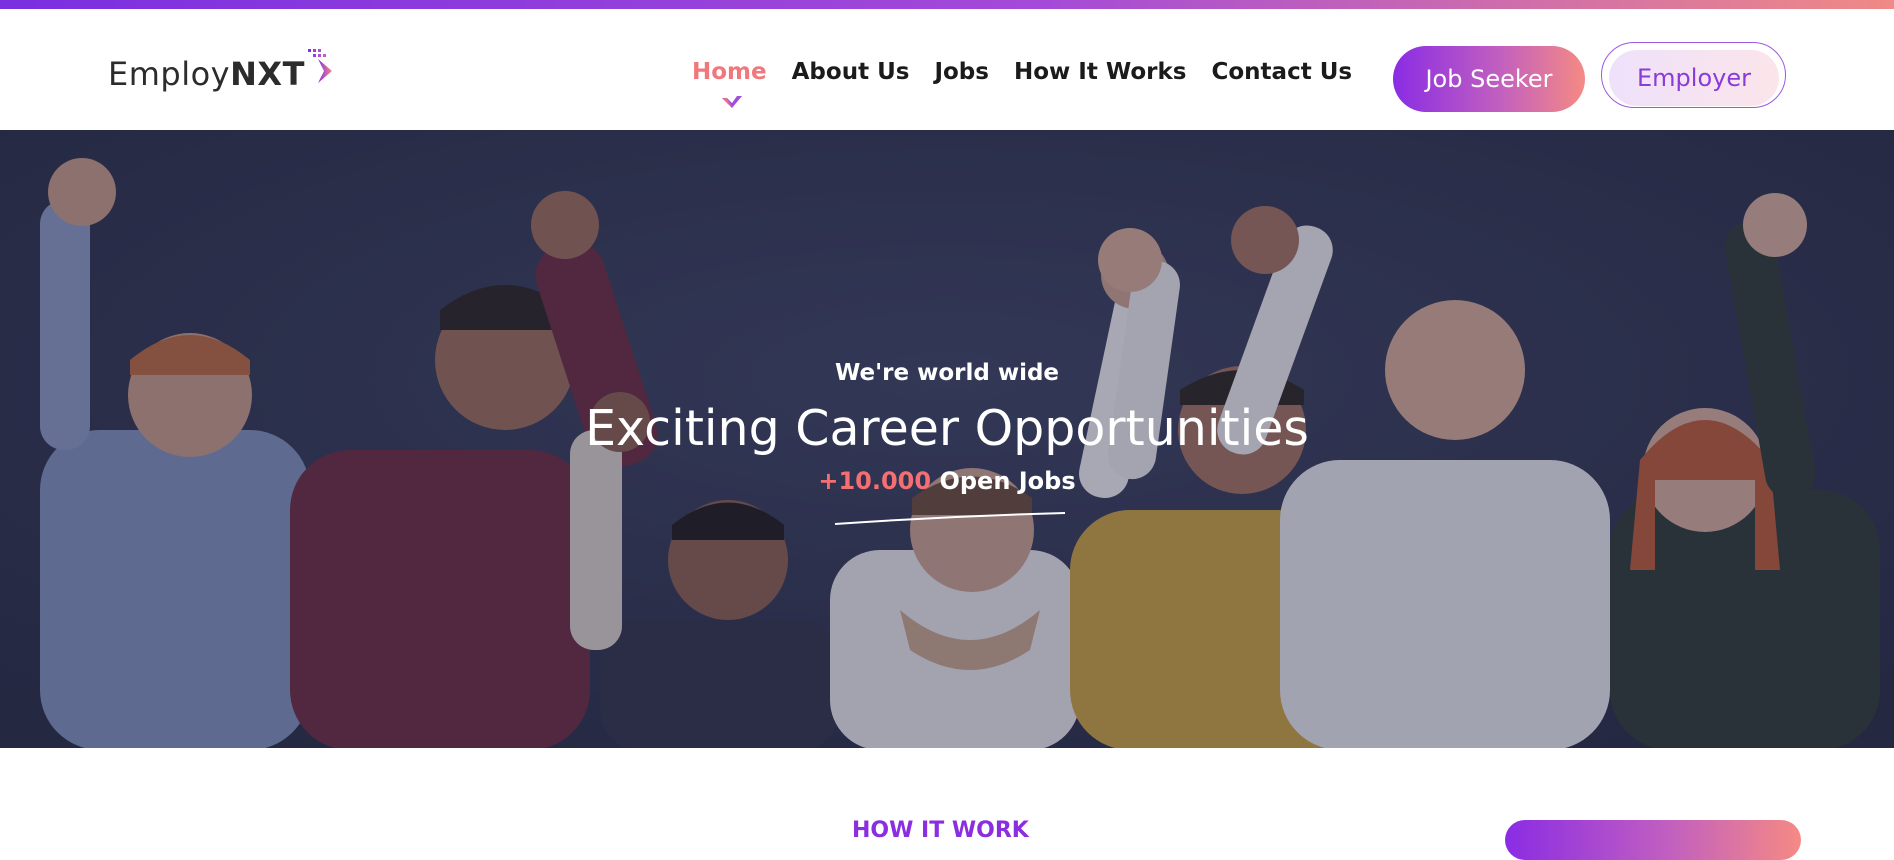 The height and width of the screenshot is (860, 1894). I want to click on job-seeker-button: Job Seeker, so click(1489, 79).